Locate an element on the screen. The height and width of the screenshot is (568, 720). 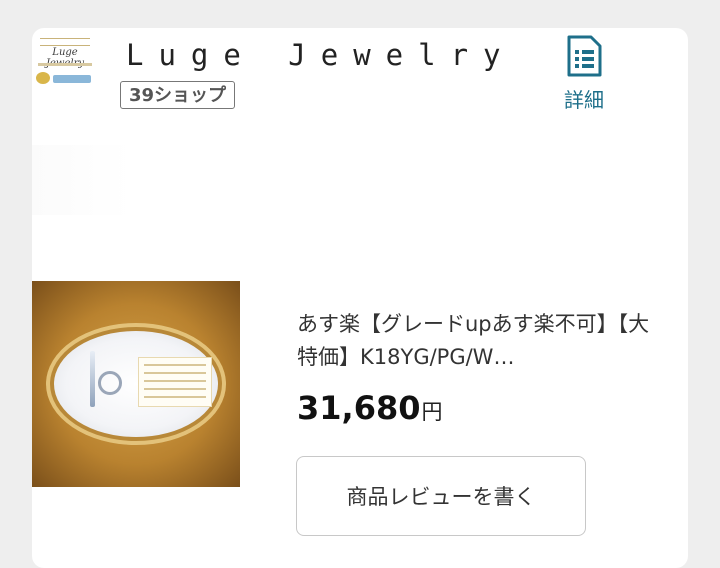
shop-39-badge: 39ショップ is located at coordinates (178, 95).